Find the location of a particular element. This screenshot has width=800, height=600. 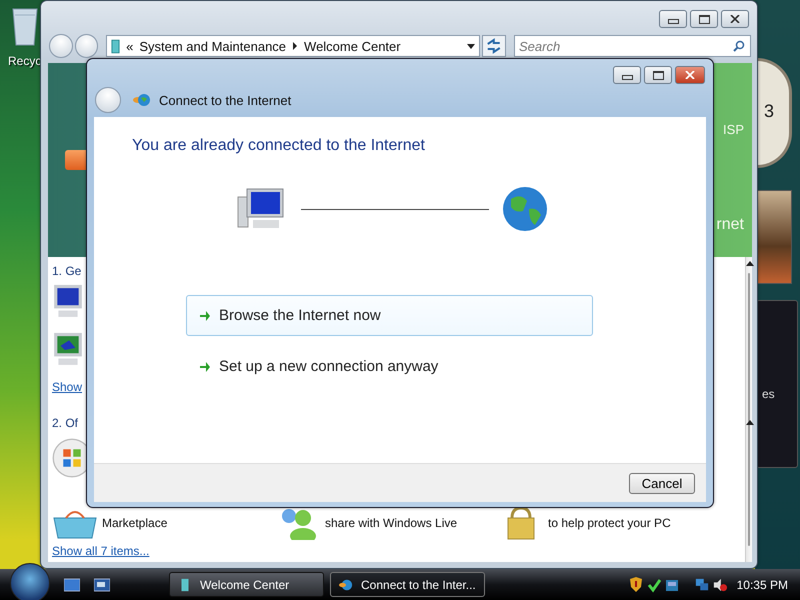

banner-text: rnet is located at coordinates (730, 225).